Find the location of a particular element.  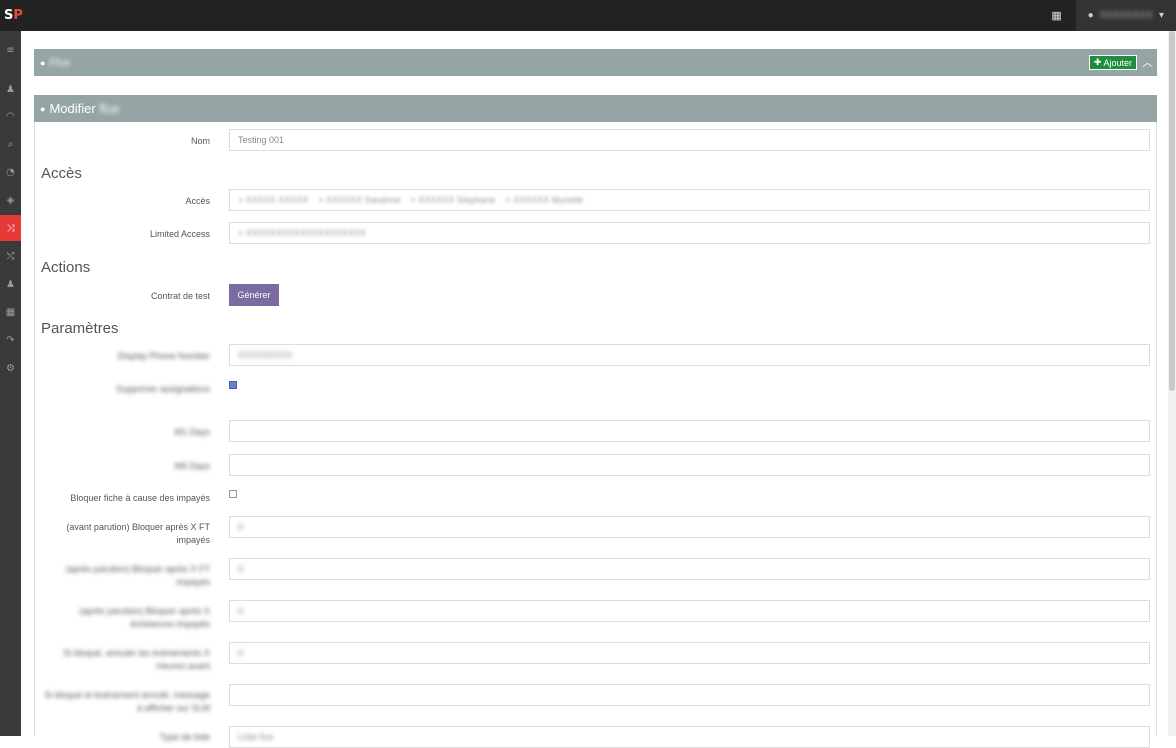

headset-icon: ◠ is located at coordinates (10, 116).